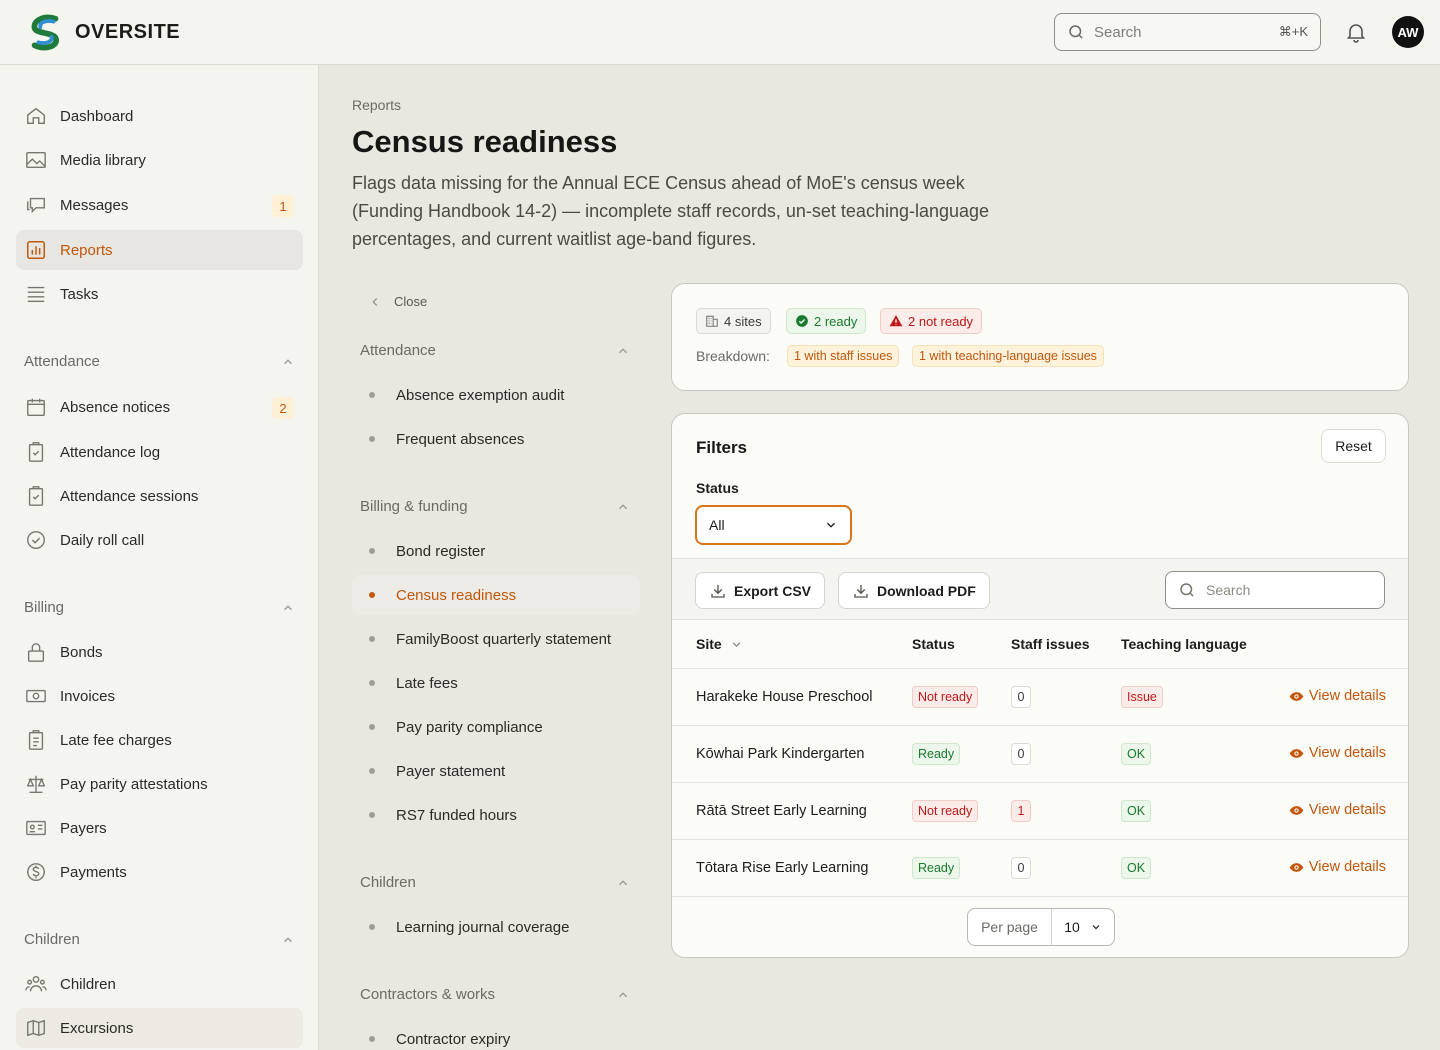  What do you see at coordinates (44, 607) in the screenshot?
I see `section-title: Billing` at bounding box center [44, 607].